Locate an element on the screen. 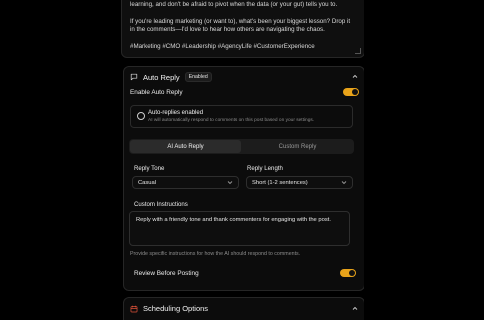  scheduling-options-card: Scheduling Options is located at coordinates (243, 308).